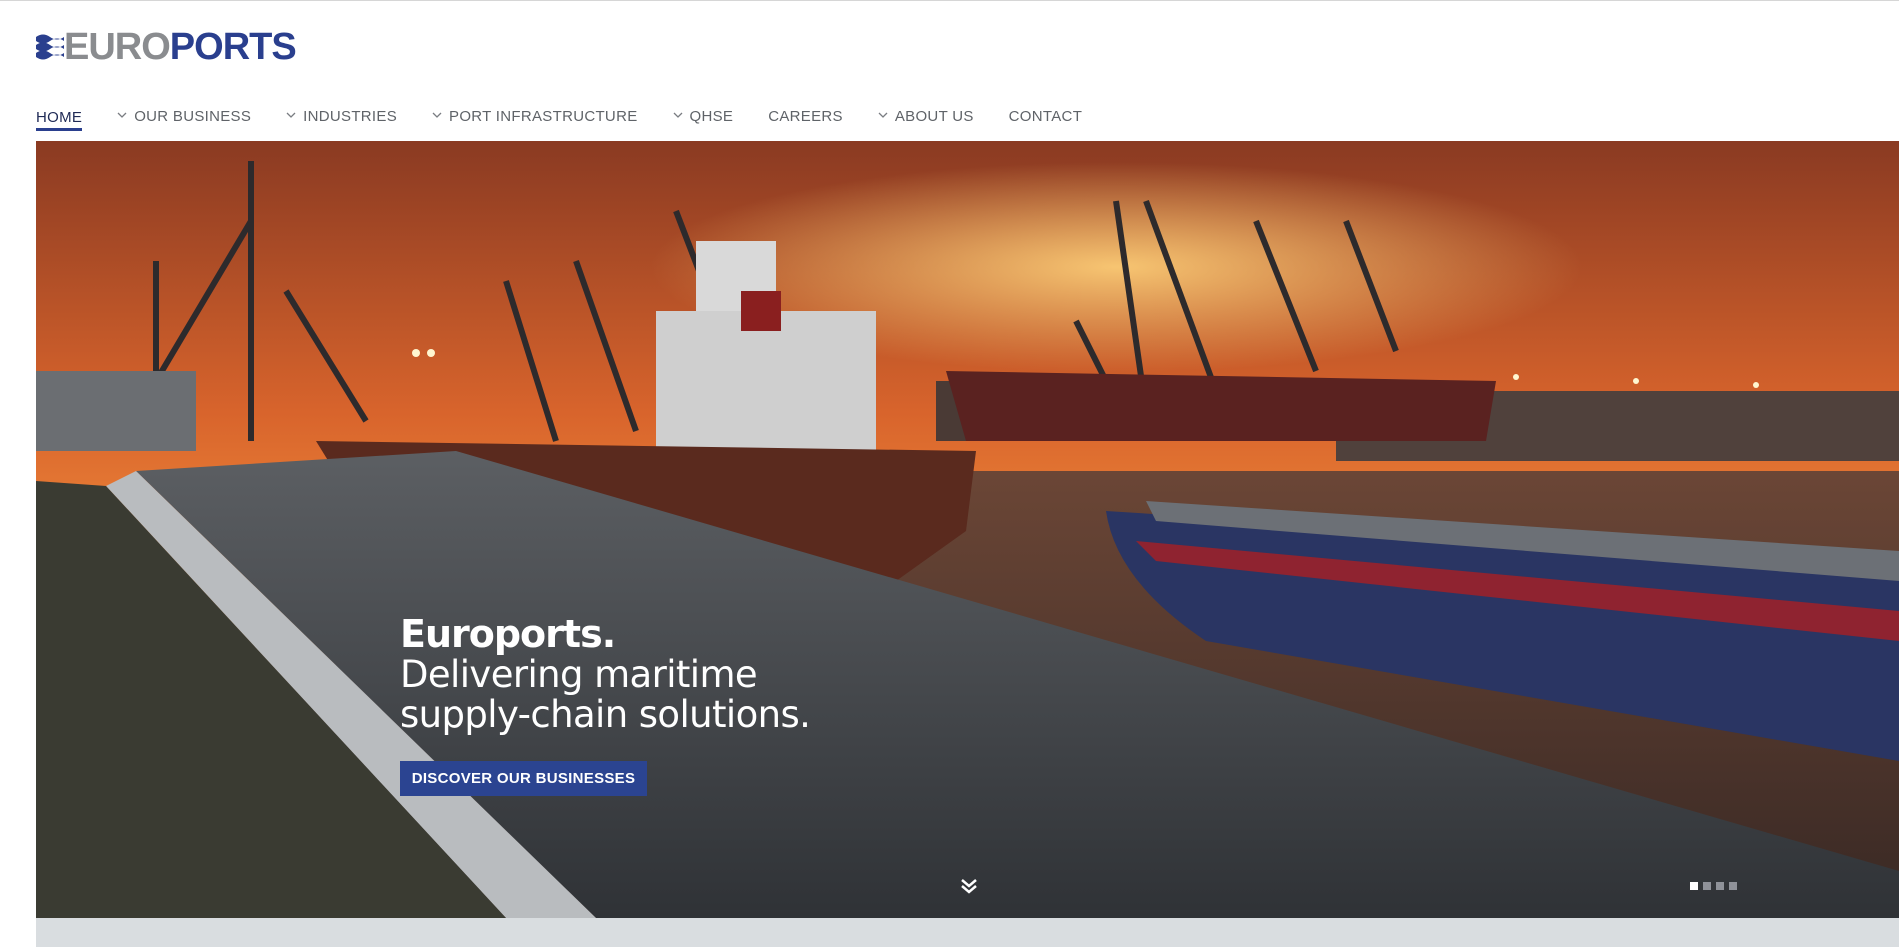 The width and height of the screenshot is (1899, 947). I want to click on hero-title: Euroports., so click(508, 634).